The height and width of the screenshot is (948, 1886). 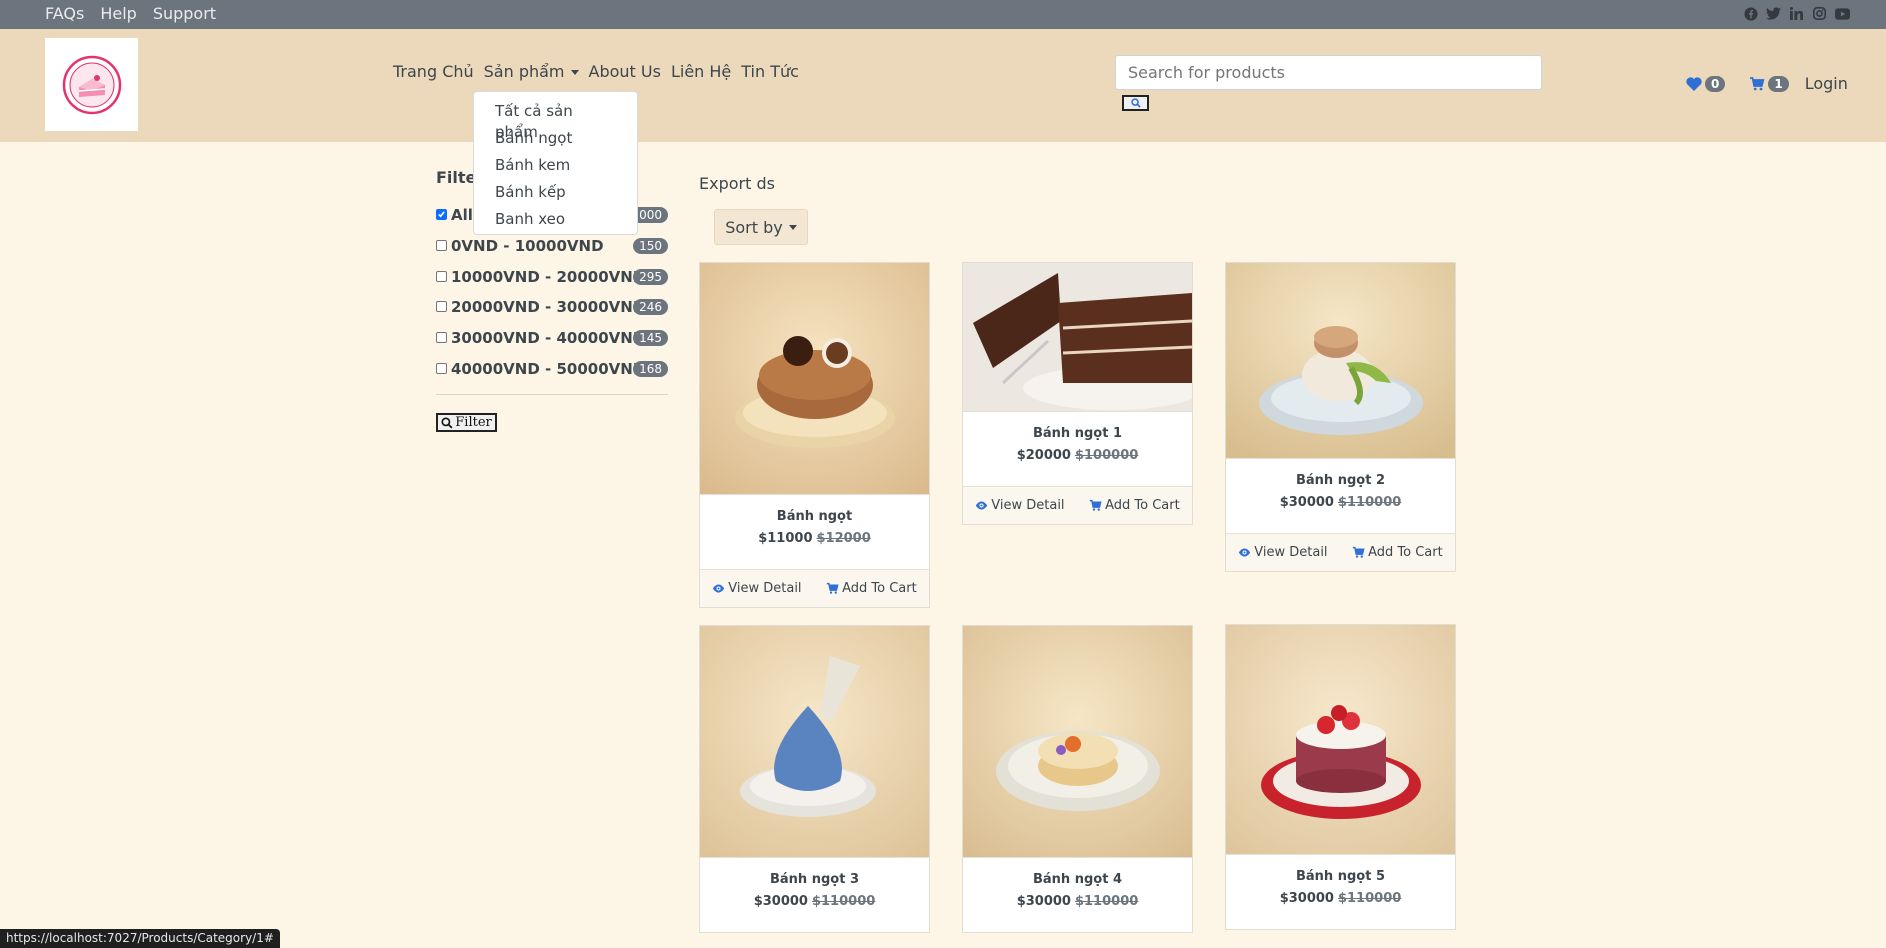 I want to click on nav-products-label: Sản phẩm, so click(x=524, y=71).